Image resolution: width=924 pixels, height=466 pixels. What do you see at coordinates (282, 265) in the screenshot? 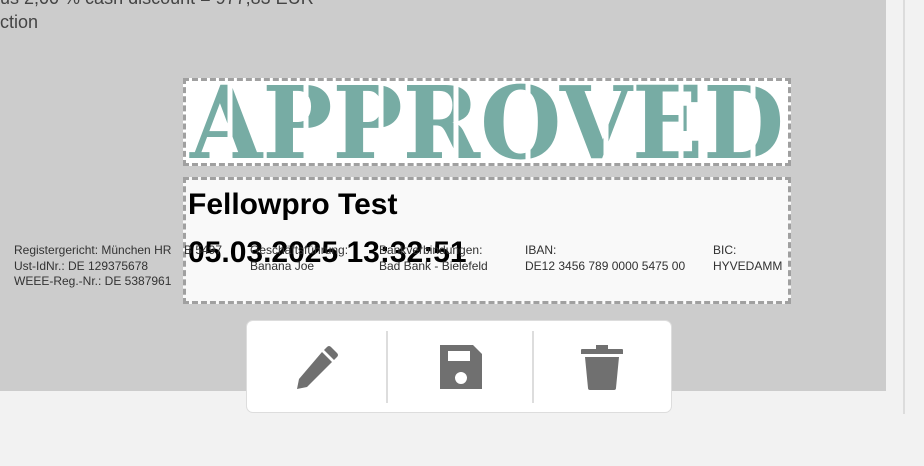
I see `footer-text: Banana Joe` at bounding box center [282, 265].